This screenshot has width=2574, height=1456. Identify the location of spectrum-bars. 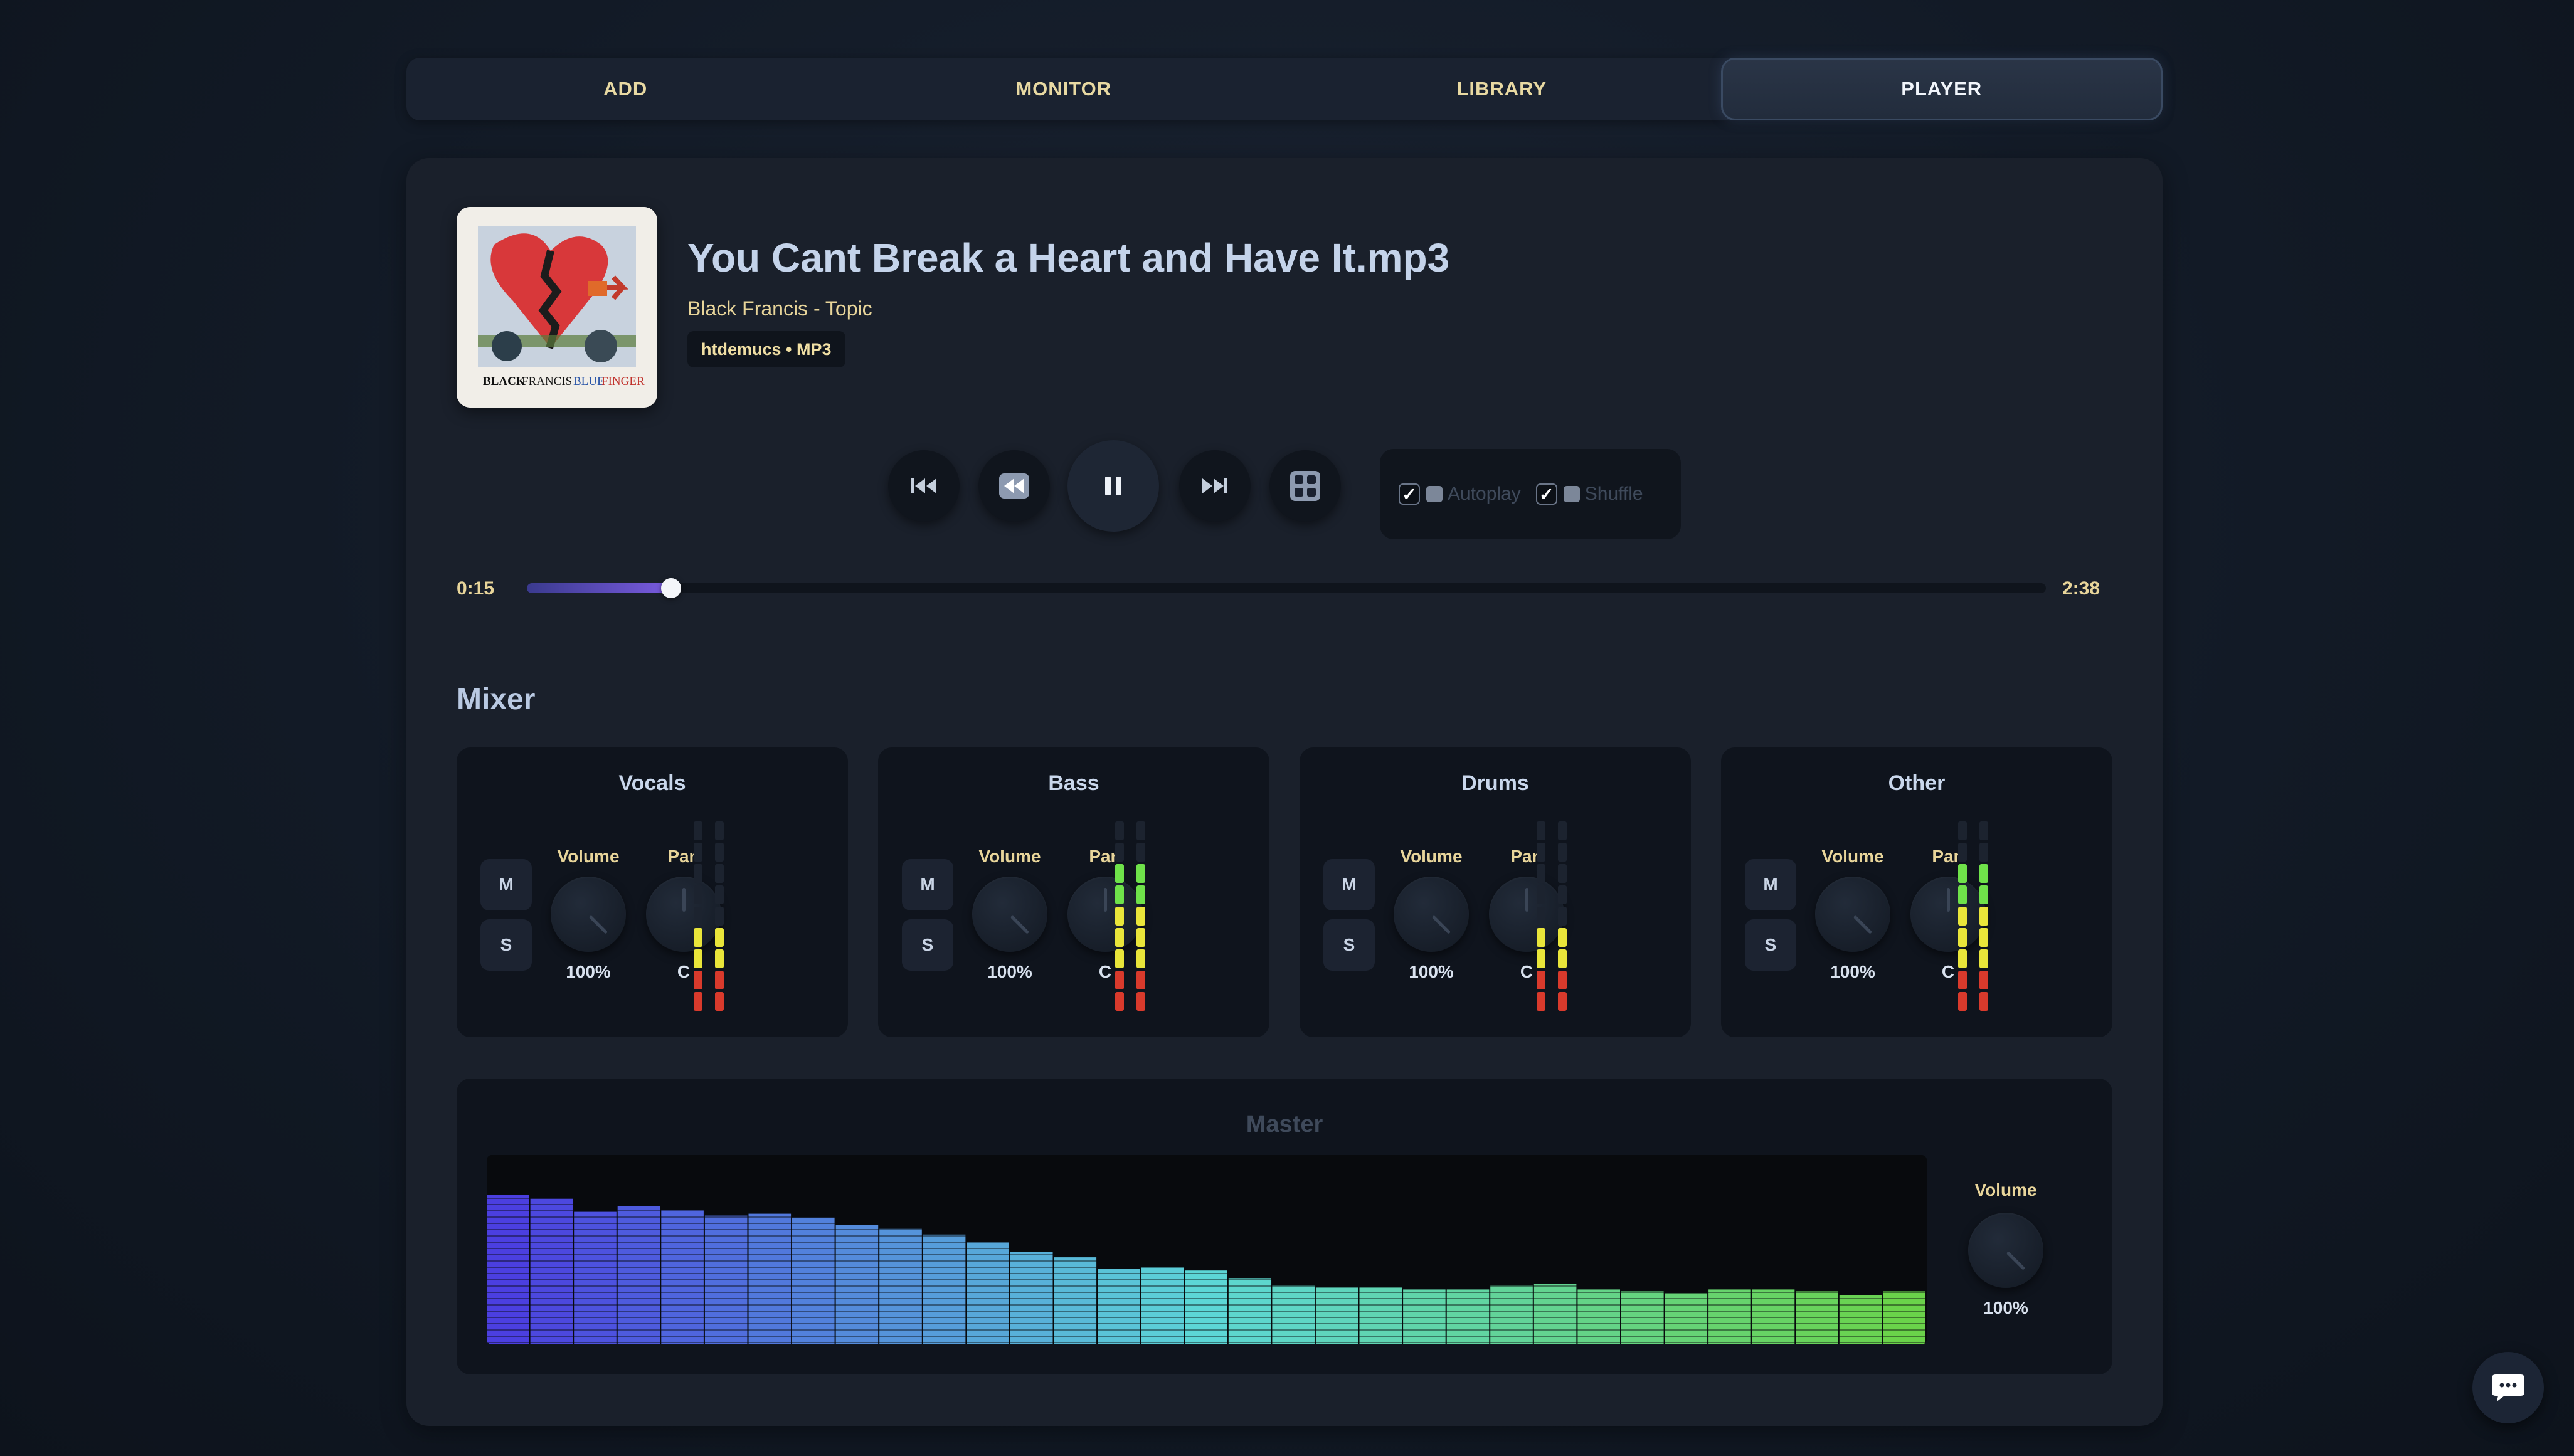
(1207, 1252).